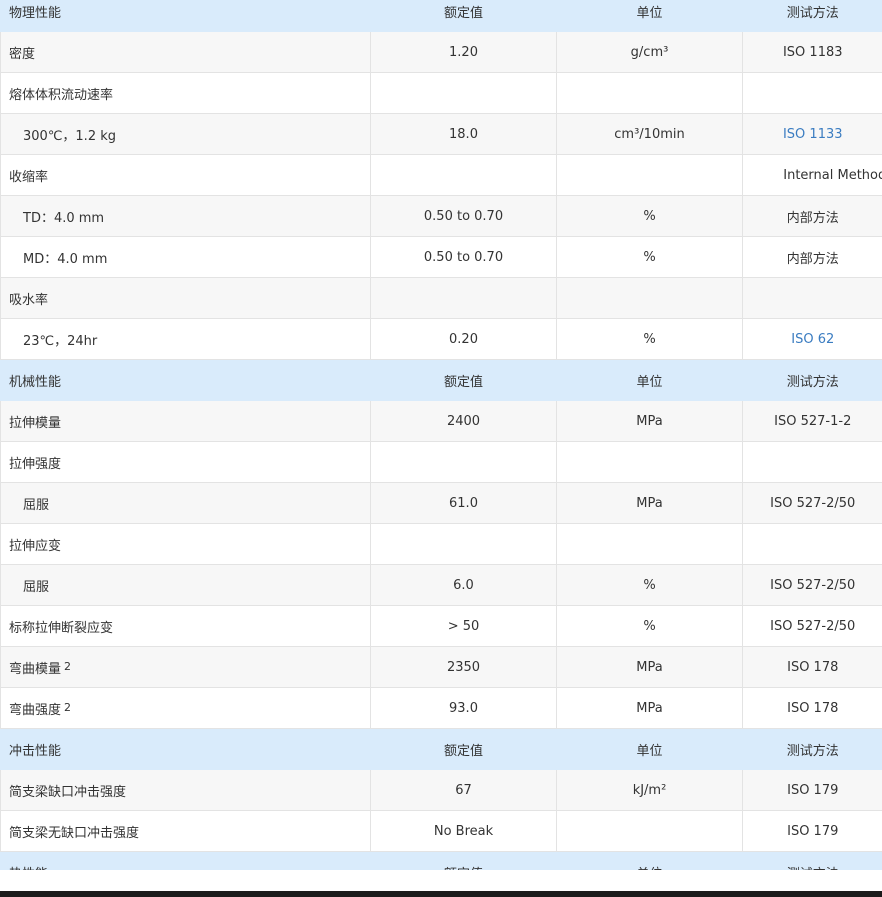  Describe the element at coordinates (463, 134) in the screenshot. I see `property-value: 18.0` at that location.